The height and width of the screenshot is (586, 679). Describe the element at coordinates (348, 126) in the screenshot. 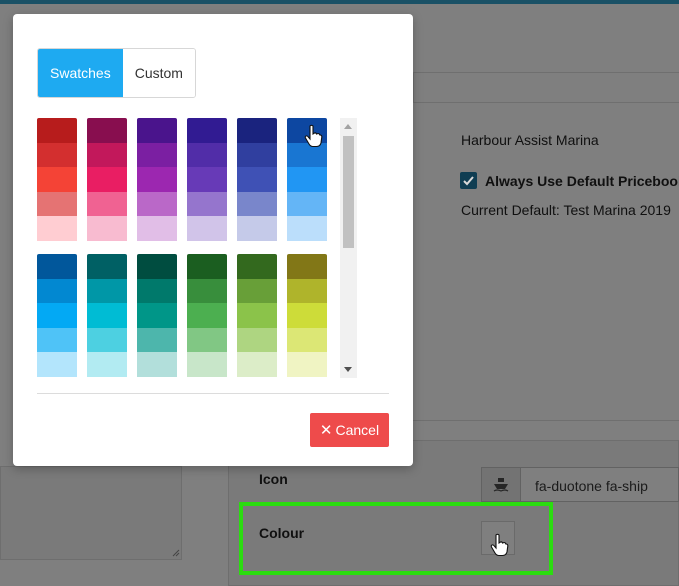

I see `scroll-up-icon` at that location.